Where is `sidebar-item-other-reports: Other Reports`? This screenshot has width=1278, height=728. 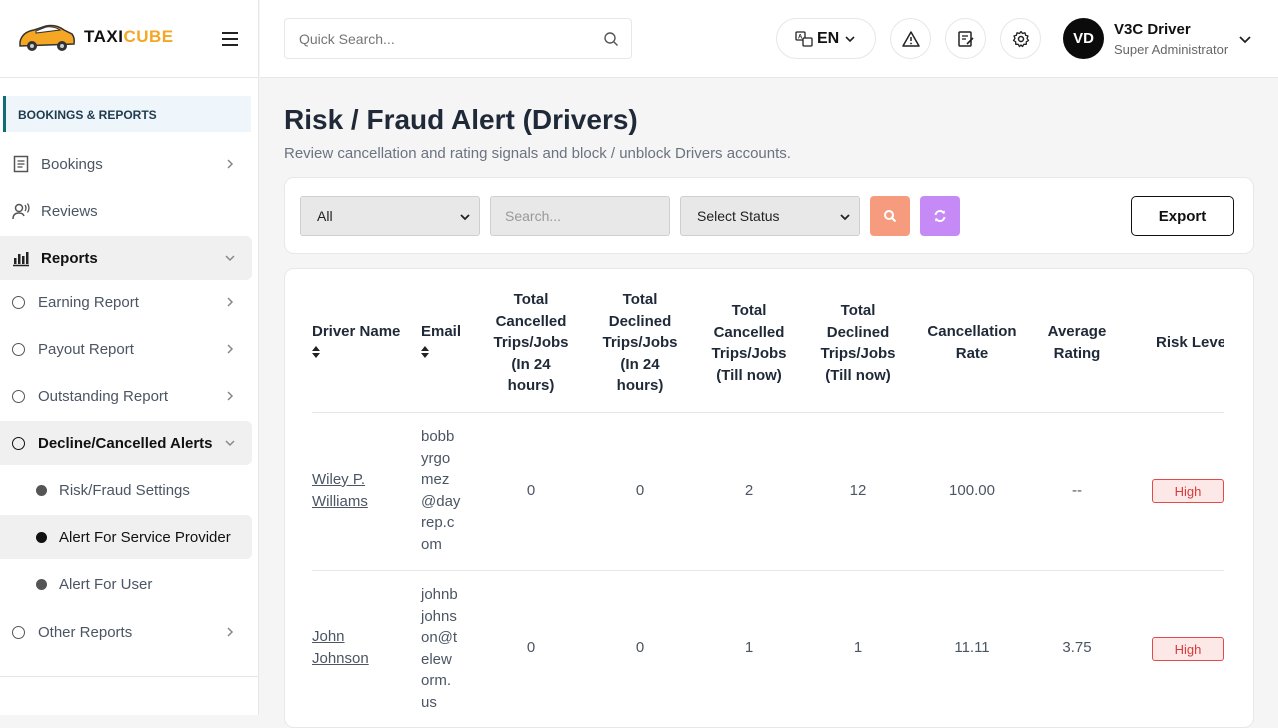
sidebar-item-other-reports: Other Reports is located at coordinates (126, 632).